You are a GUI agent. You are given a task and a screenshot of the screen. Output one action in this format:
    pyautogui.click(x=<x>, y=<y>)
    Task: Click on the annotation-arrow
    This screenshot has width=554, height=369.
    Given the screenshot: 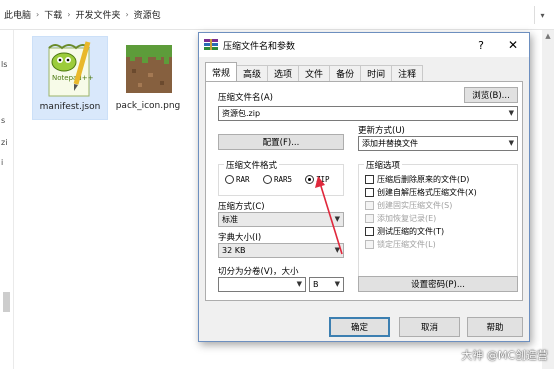 What is the action you would take?
    pyautogui.click(x=329, y=215)
    